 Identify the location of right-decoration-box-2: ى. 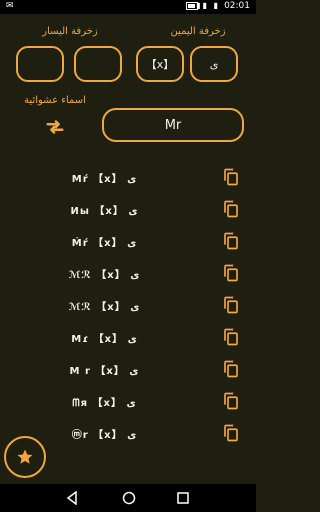
(214, 64).